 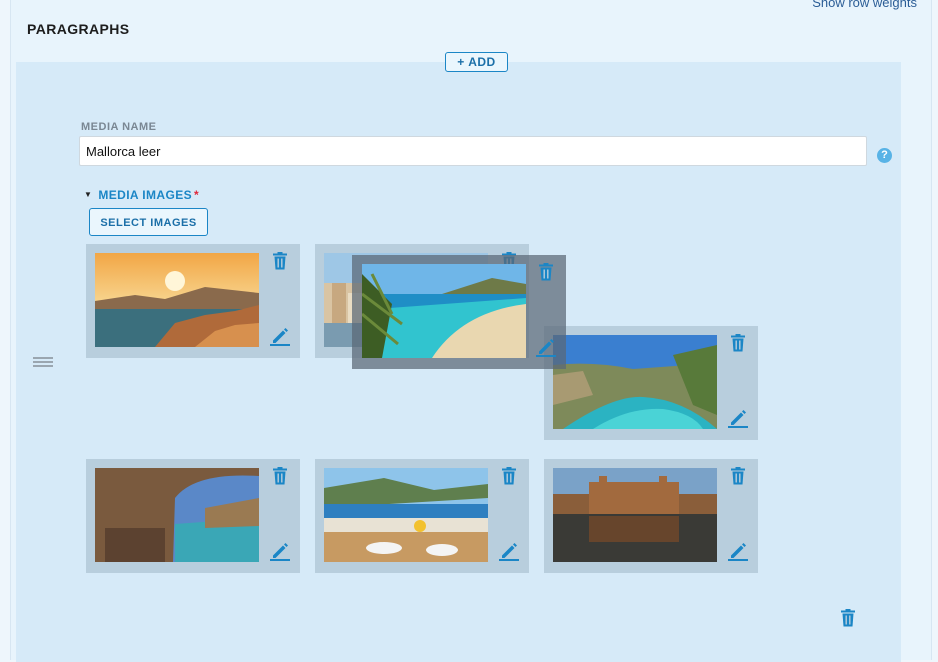 I want to click on media-images-label: MEDIA IMAGES, so click(x=145, y=195).